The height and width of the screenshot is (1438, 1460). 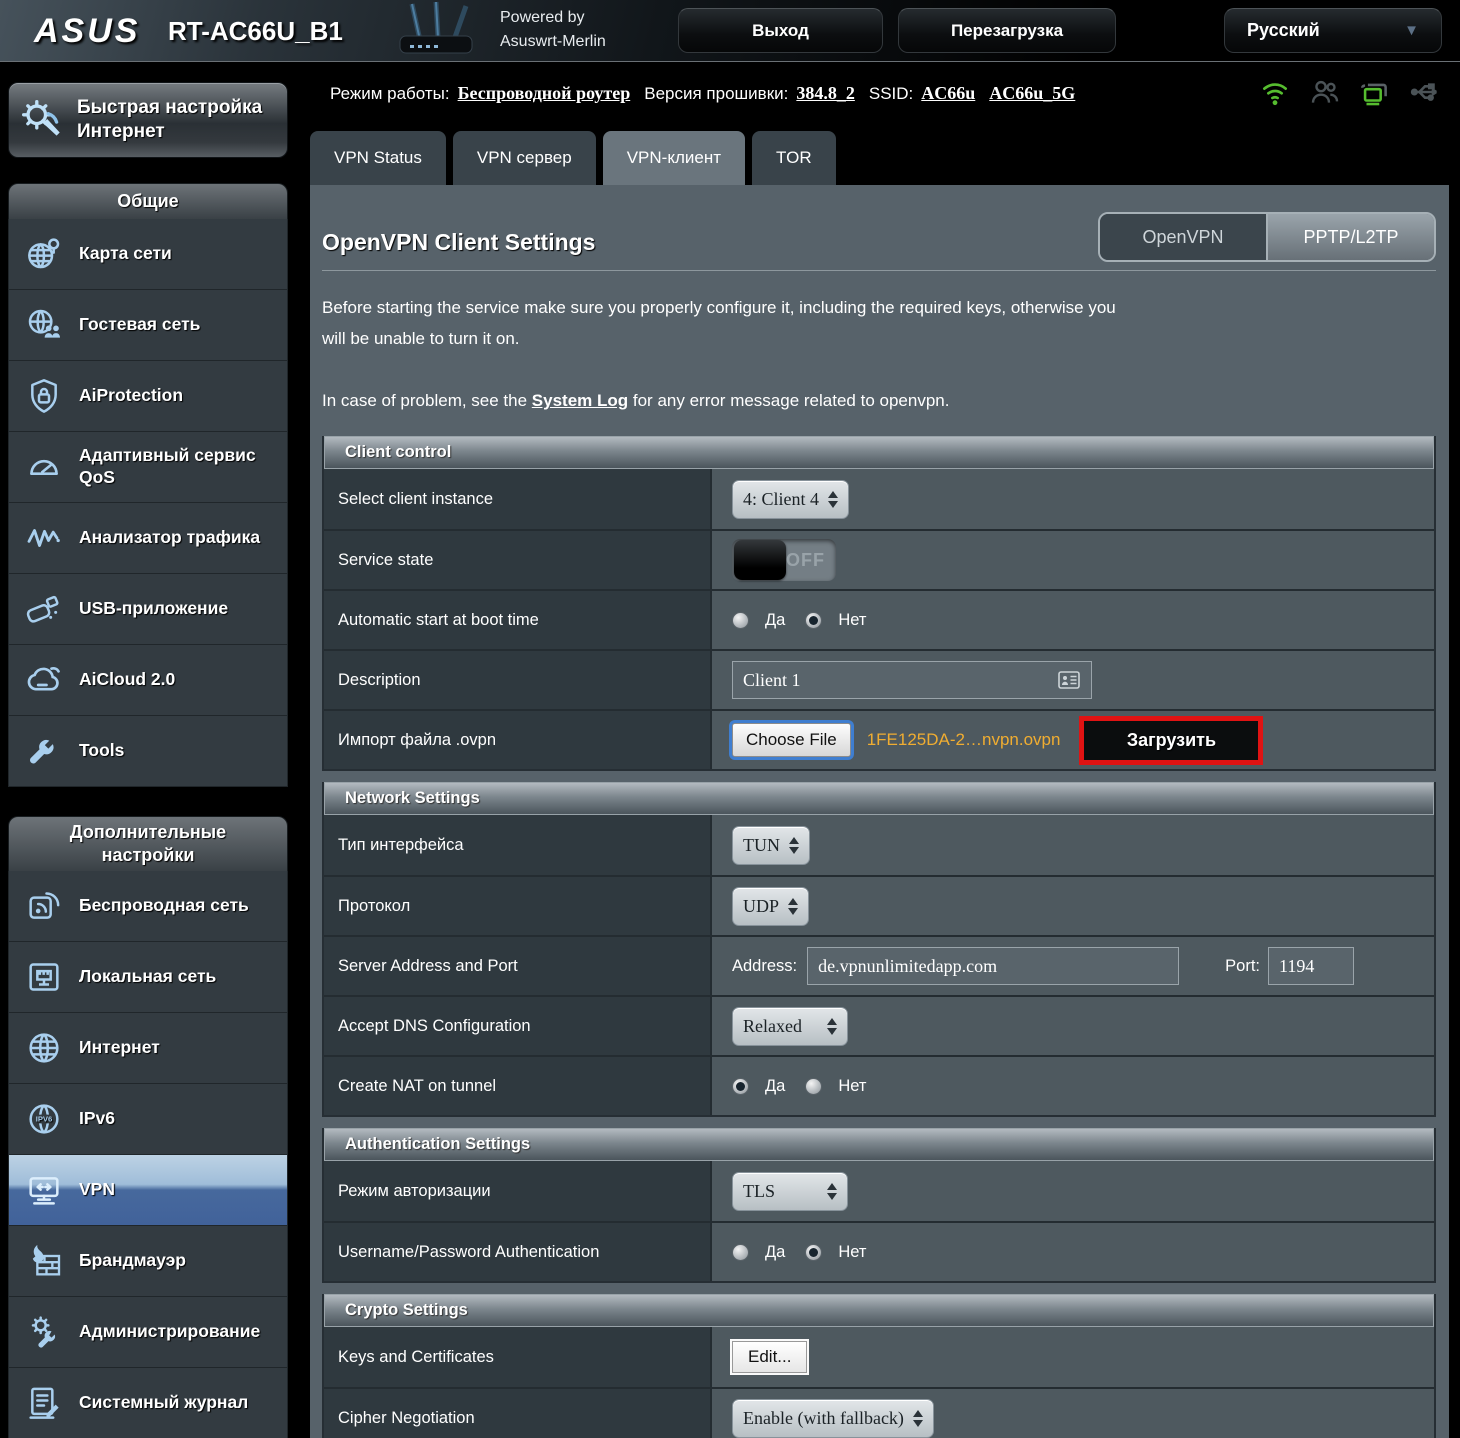 What do you see at coordinates (765, 965) in the screenshot?
I see `address-label: Address:` at bounding box center [765, 965].